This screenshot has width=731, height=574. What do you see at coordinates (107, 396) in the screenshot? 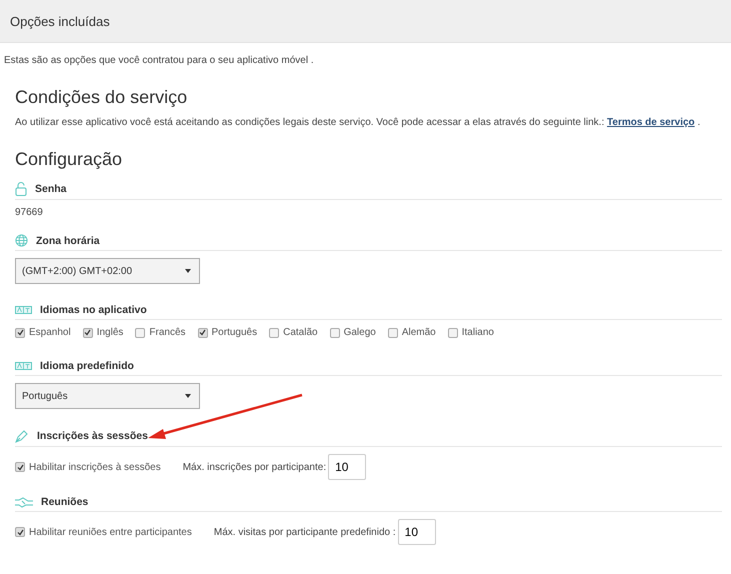
I see `dropdown: Português` at bounding box center [107, 396].